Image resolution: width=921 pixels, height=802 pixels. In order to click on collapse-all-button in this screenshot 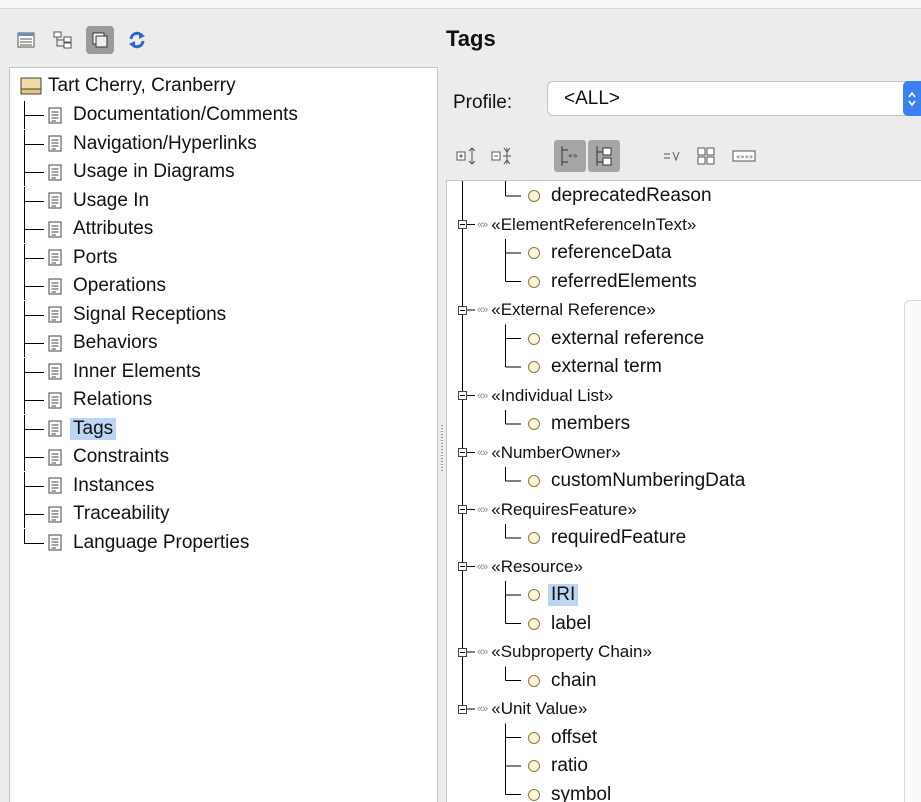, I will do `click(502, 156)`.